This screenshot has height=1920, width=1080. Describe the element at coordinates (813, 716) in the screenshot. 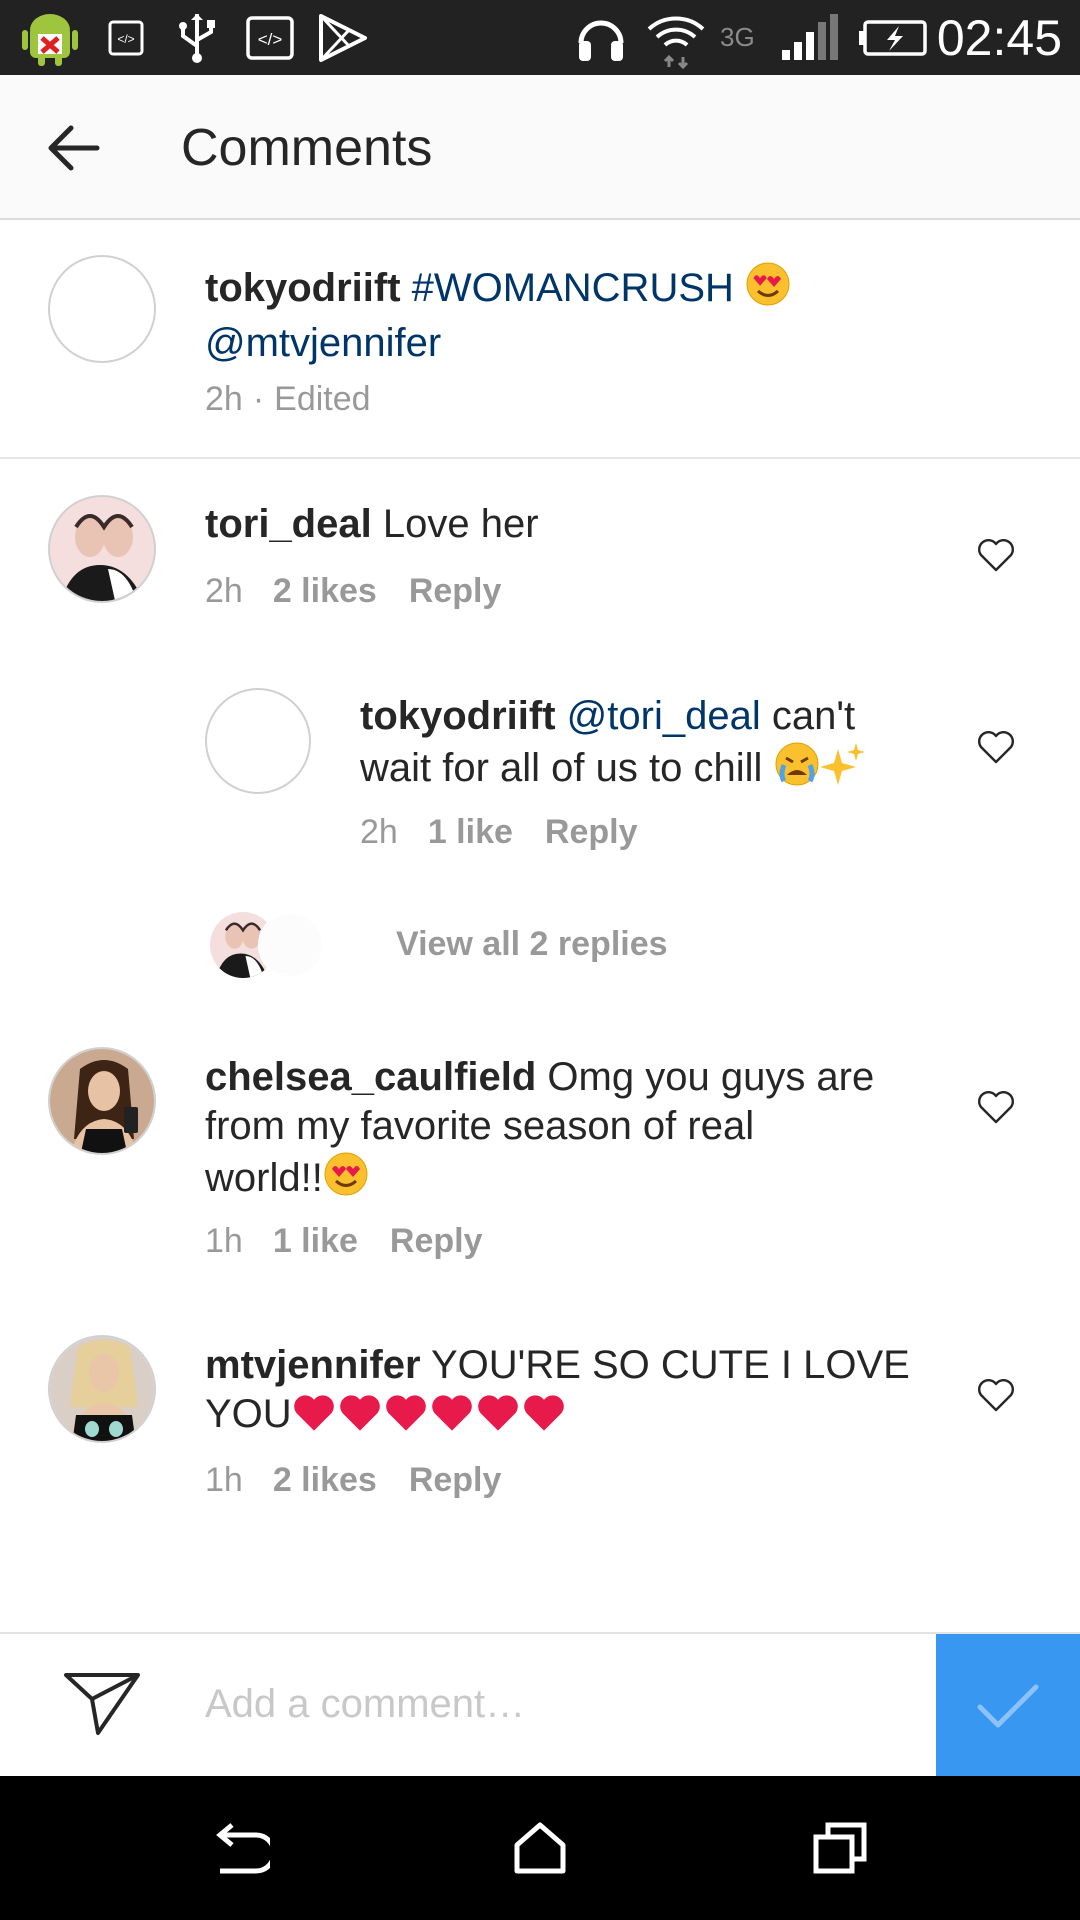

I see `comment-body-line1: can't` at that location.